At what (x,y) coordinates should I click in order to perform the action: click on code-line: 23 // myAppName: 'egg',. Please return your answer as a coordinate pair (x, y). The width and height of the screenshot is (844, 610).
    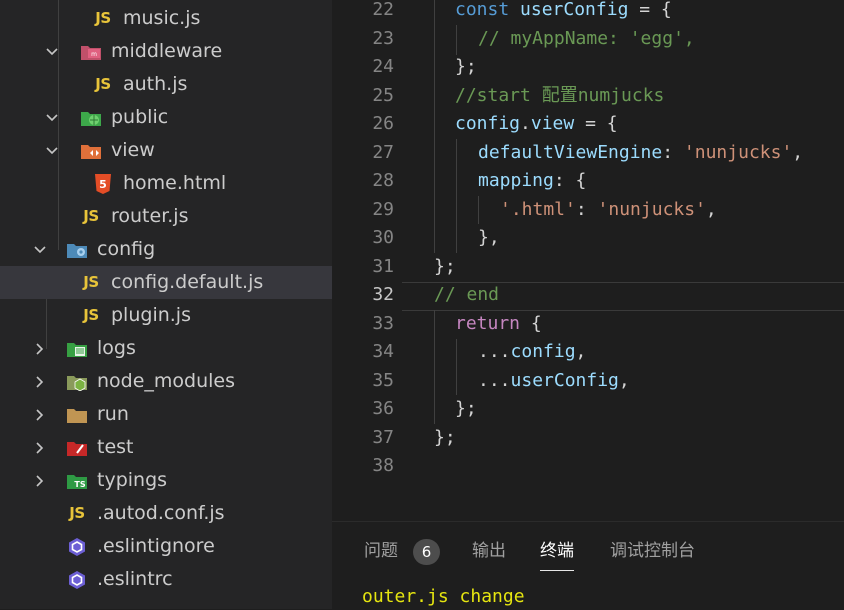
    Looking at the image, I should click on (588, 39).